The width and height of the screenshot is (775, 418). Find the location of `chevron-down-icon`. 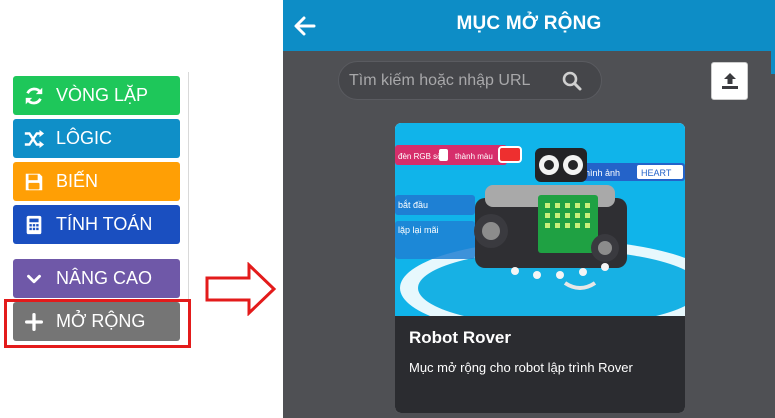

chevron-down-icon is located at coordinates (34, 279).